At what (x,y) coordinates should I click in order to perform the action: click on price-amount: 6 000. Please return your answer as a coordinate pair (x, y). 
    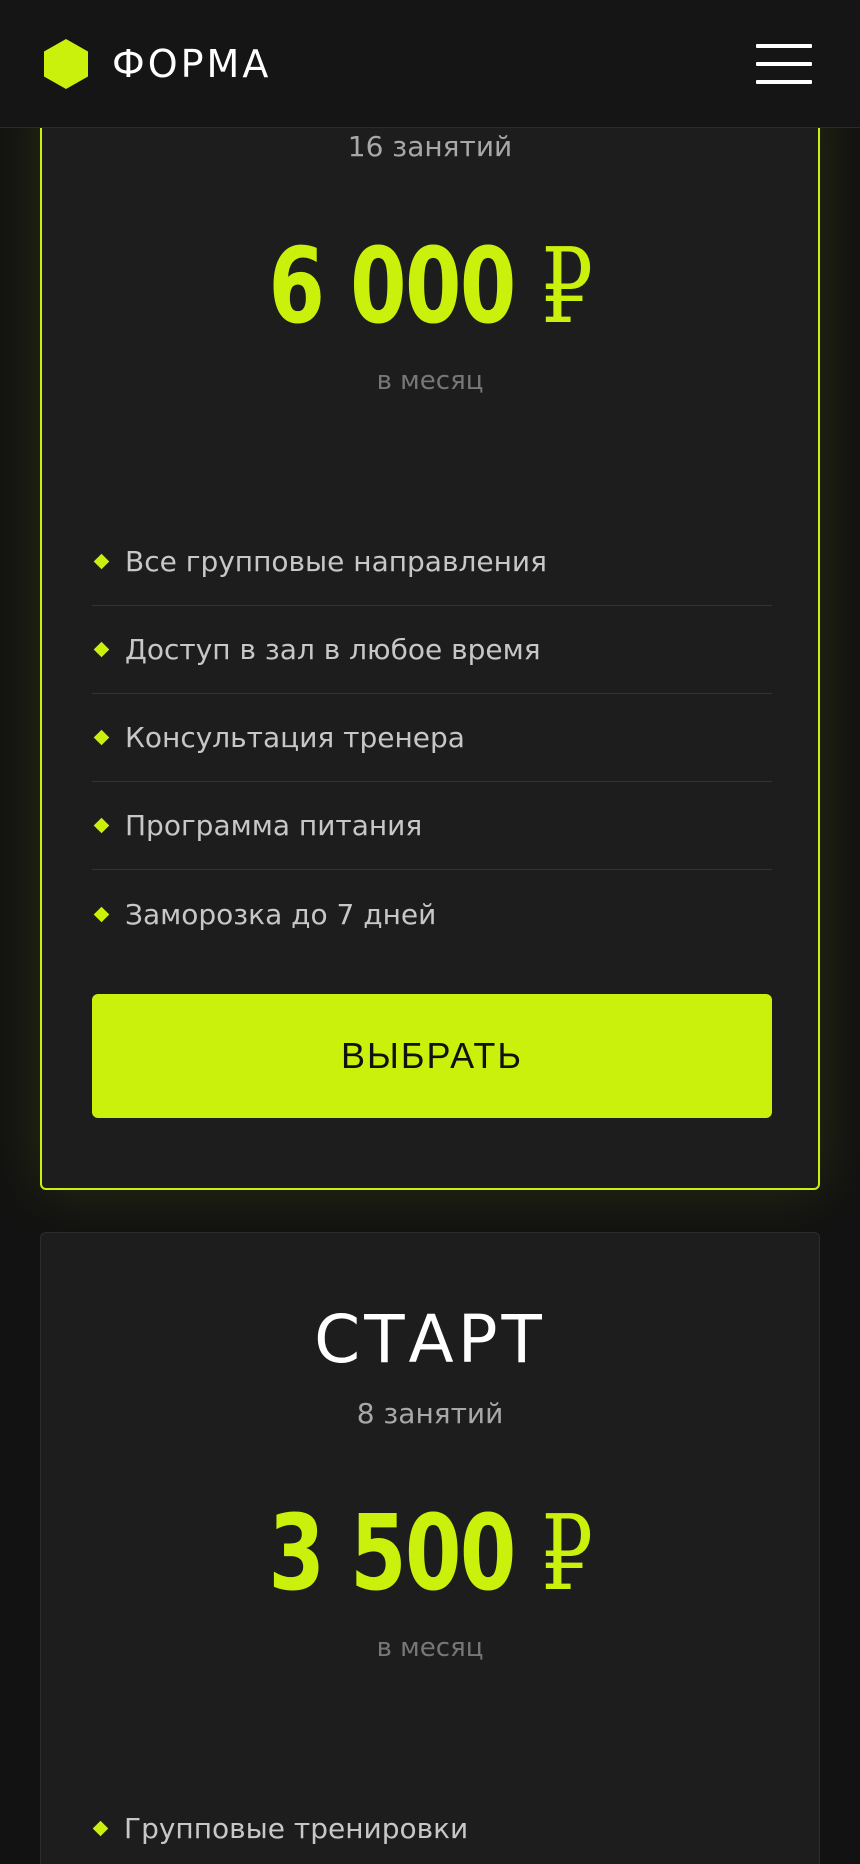
    Looking at the image, I should click on (392, 286).